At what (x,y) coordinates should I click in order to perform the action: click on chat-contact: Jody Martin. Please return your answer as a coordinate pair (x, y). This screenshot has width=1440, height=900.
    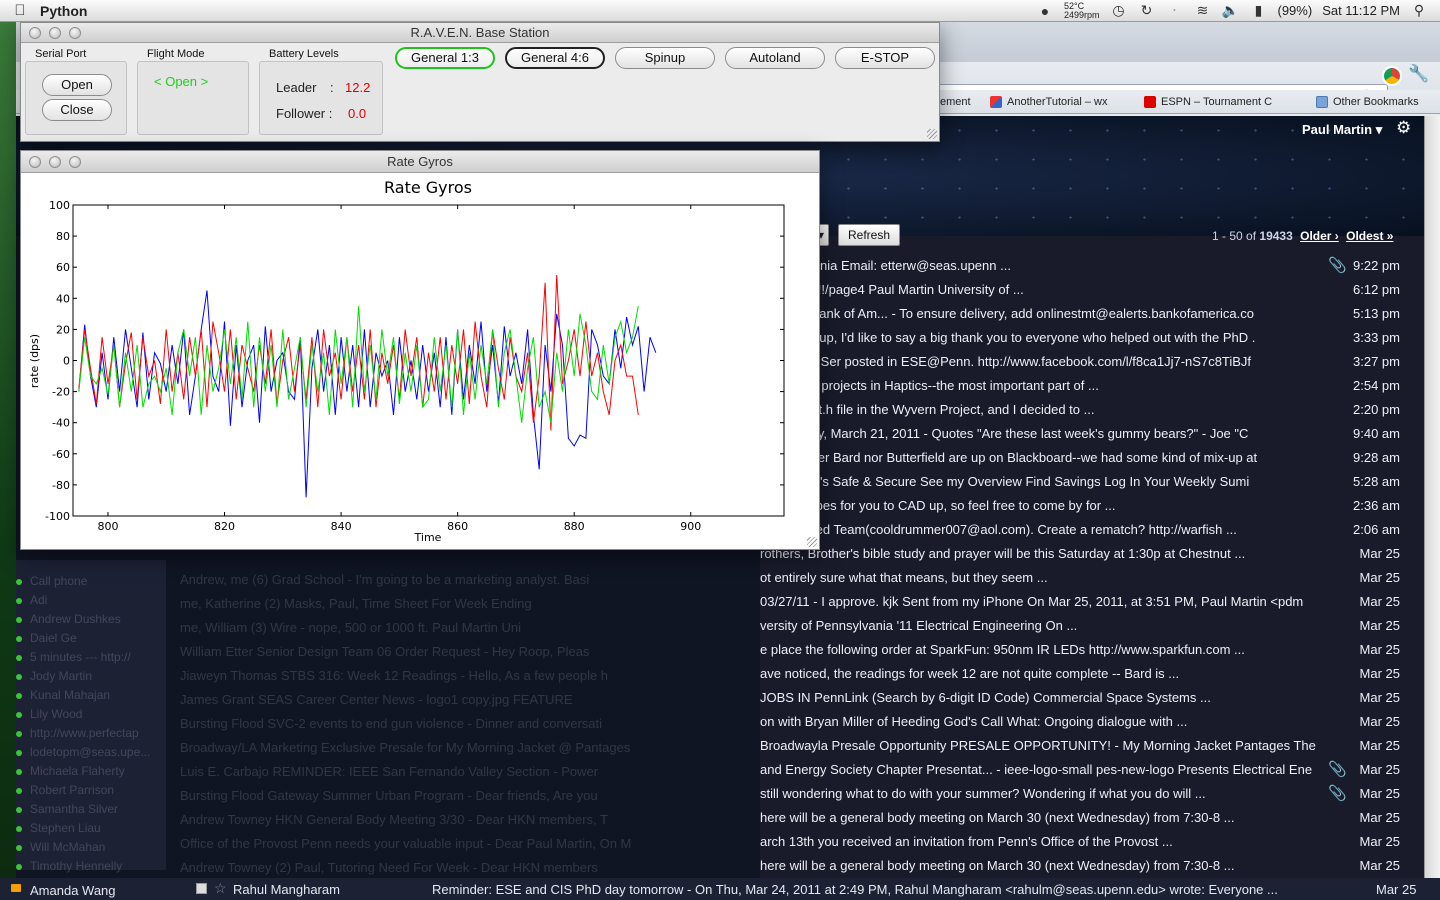
    Looking at the image, I should click on (61, 676).